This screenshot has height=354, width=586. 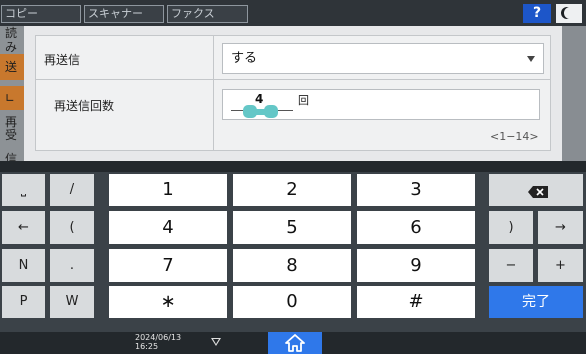 What do you see at coordinates (72, 302) in the screenshot?
I see `key-w: W` at bounding box center [72, 302].